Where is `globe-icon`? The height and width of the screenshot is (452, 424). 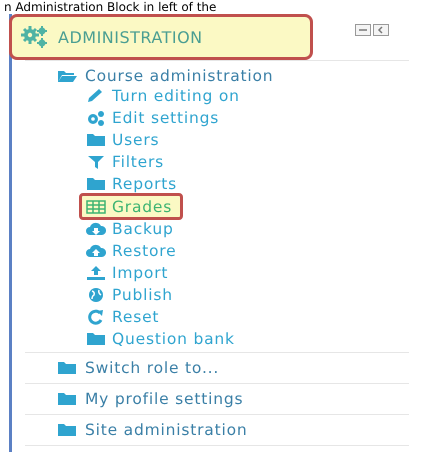 globe-icon is located at coordinates (96, 295).